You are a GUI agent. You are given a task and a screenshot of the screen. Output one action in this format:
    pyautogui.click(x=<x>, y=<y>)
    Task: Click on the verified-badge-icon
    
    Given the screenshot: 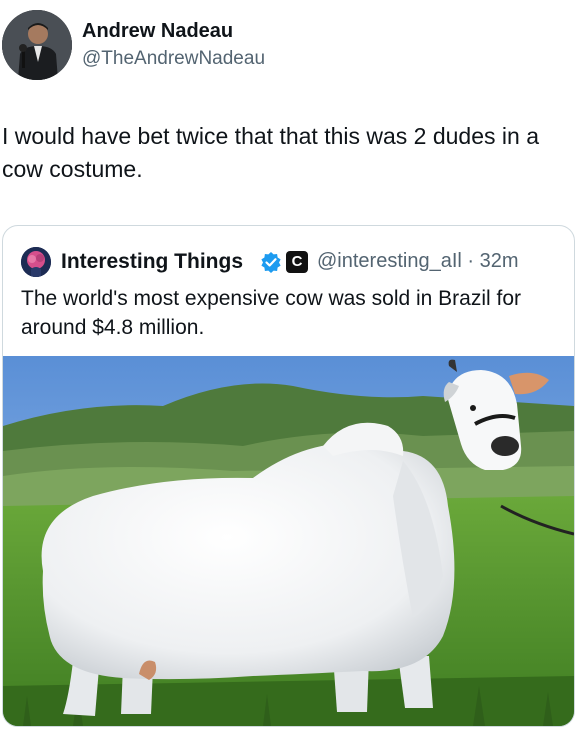 What is the action you would take?
    pyautogui.click(x=271, y=262)
    